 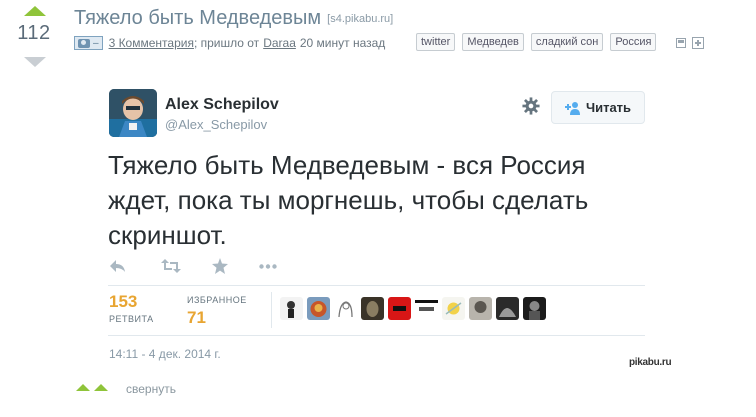 I want to click on comments-link: 3 Комментария, so click(x=151, y=43).